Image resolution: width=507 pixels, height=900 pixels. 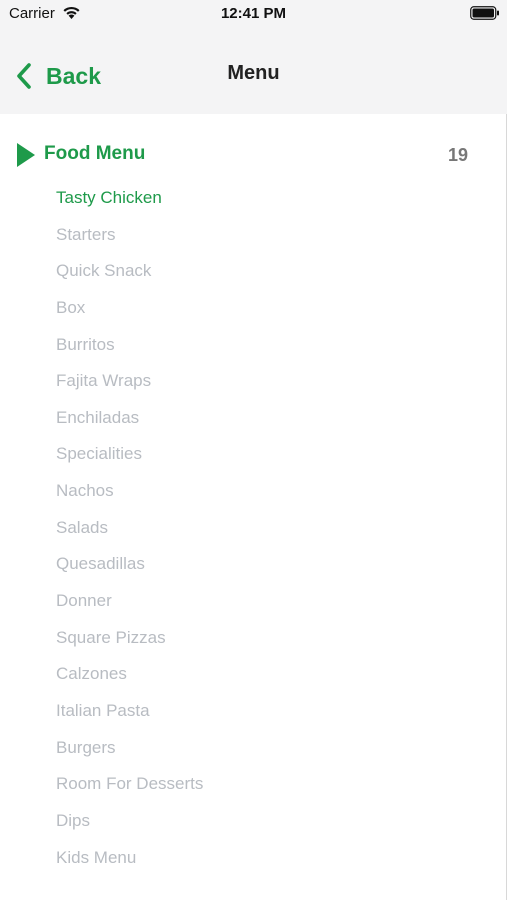 What do you see at coordinates (253, 155) in the screenshot?
I see `food-menu-section-header: Food Menu 19` at bounding box center [253, 155].